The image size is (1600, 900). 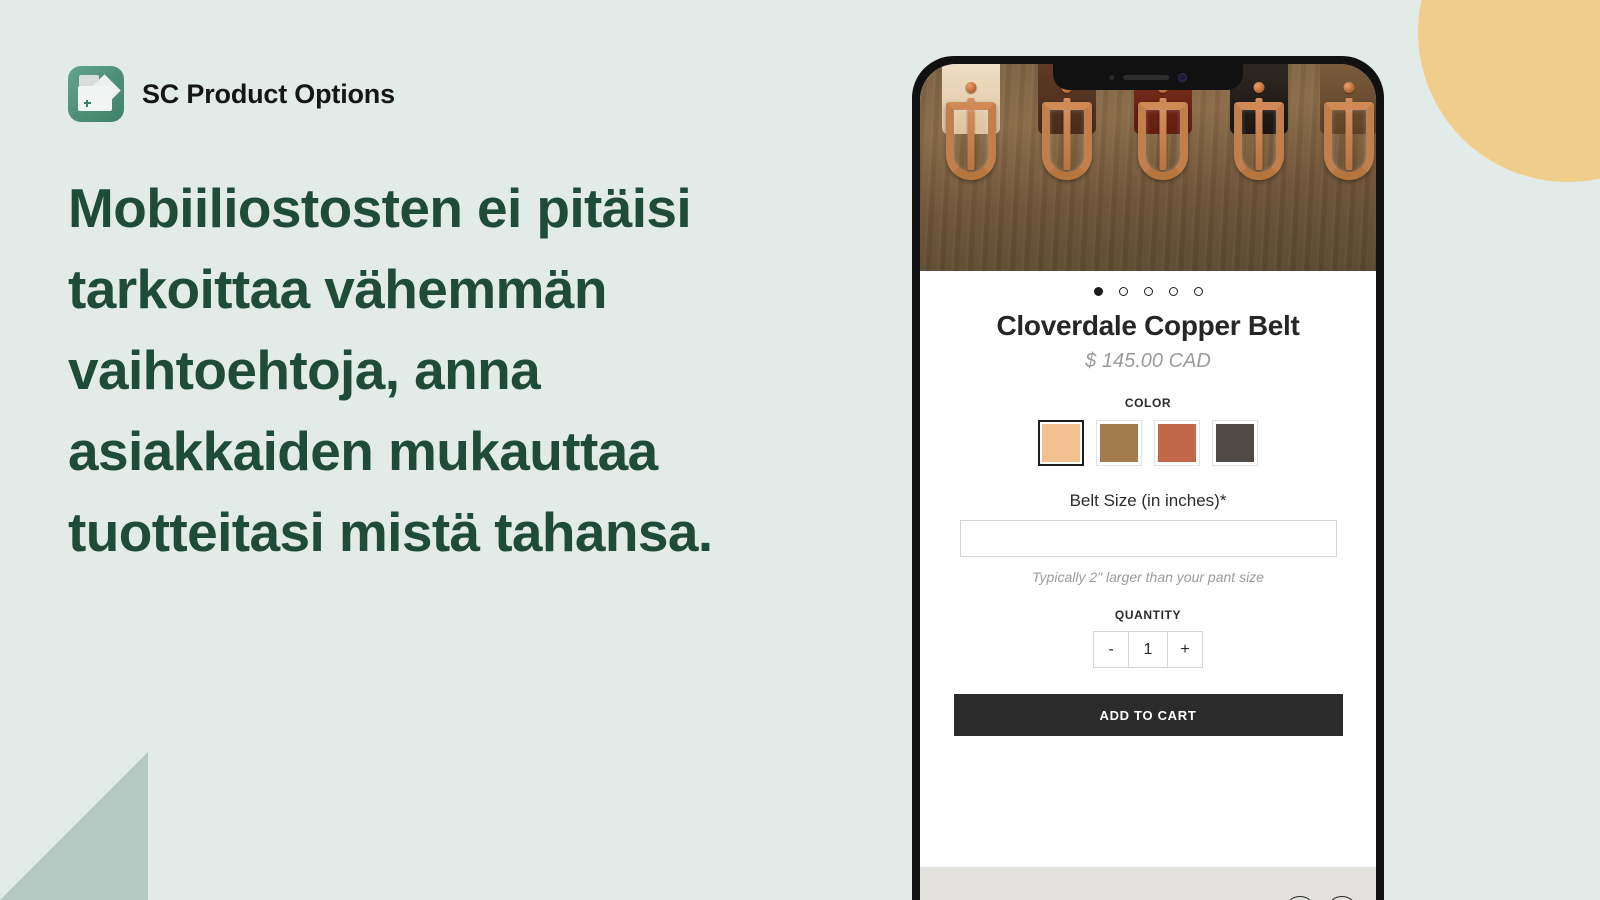 I want to click on front-camera-icon, so click(x=1182, y=77).